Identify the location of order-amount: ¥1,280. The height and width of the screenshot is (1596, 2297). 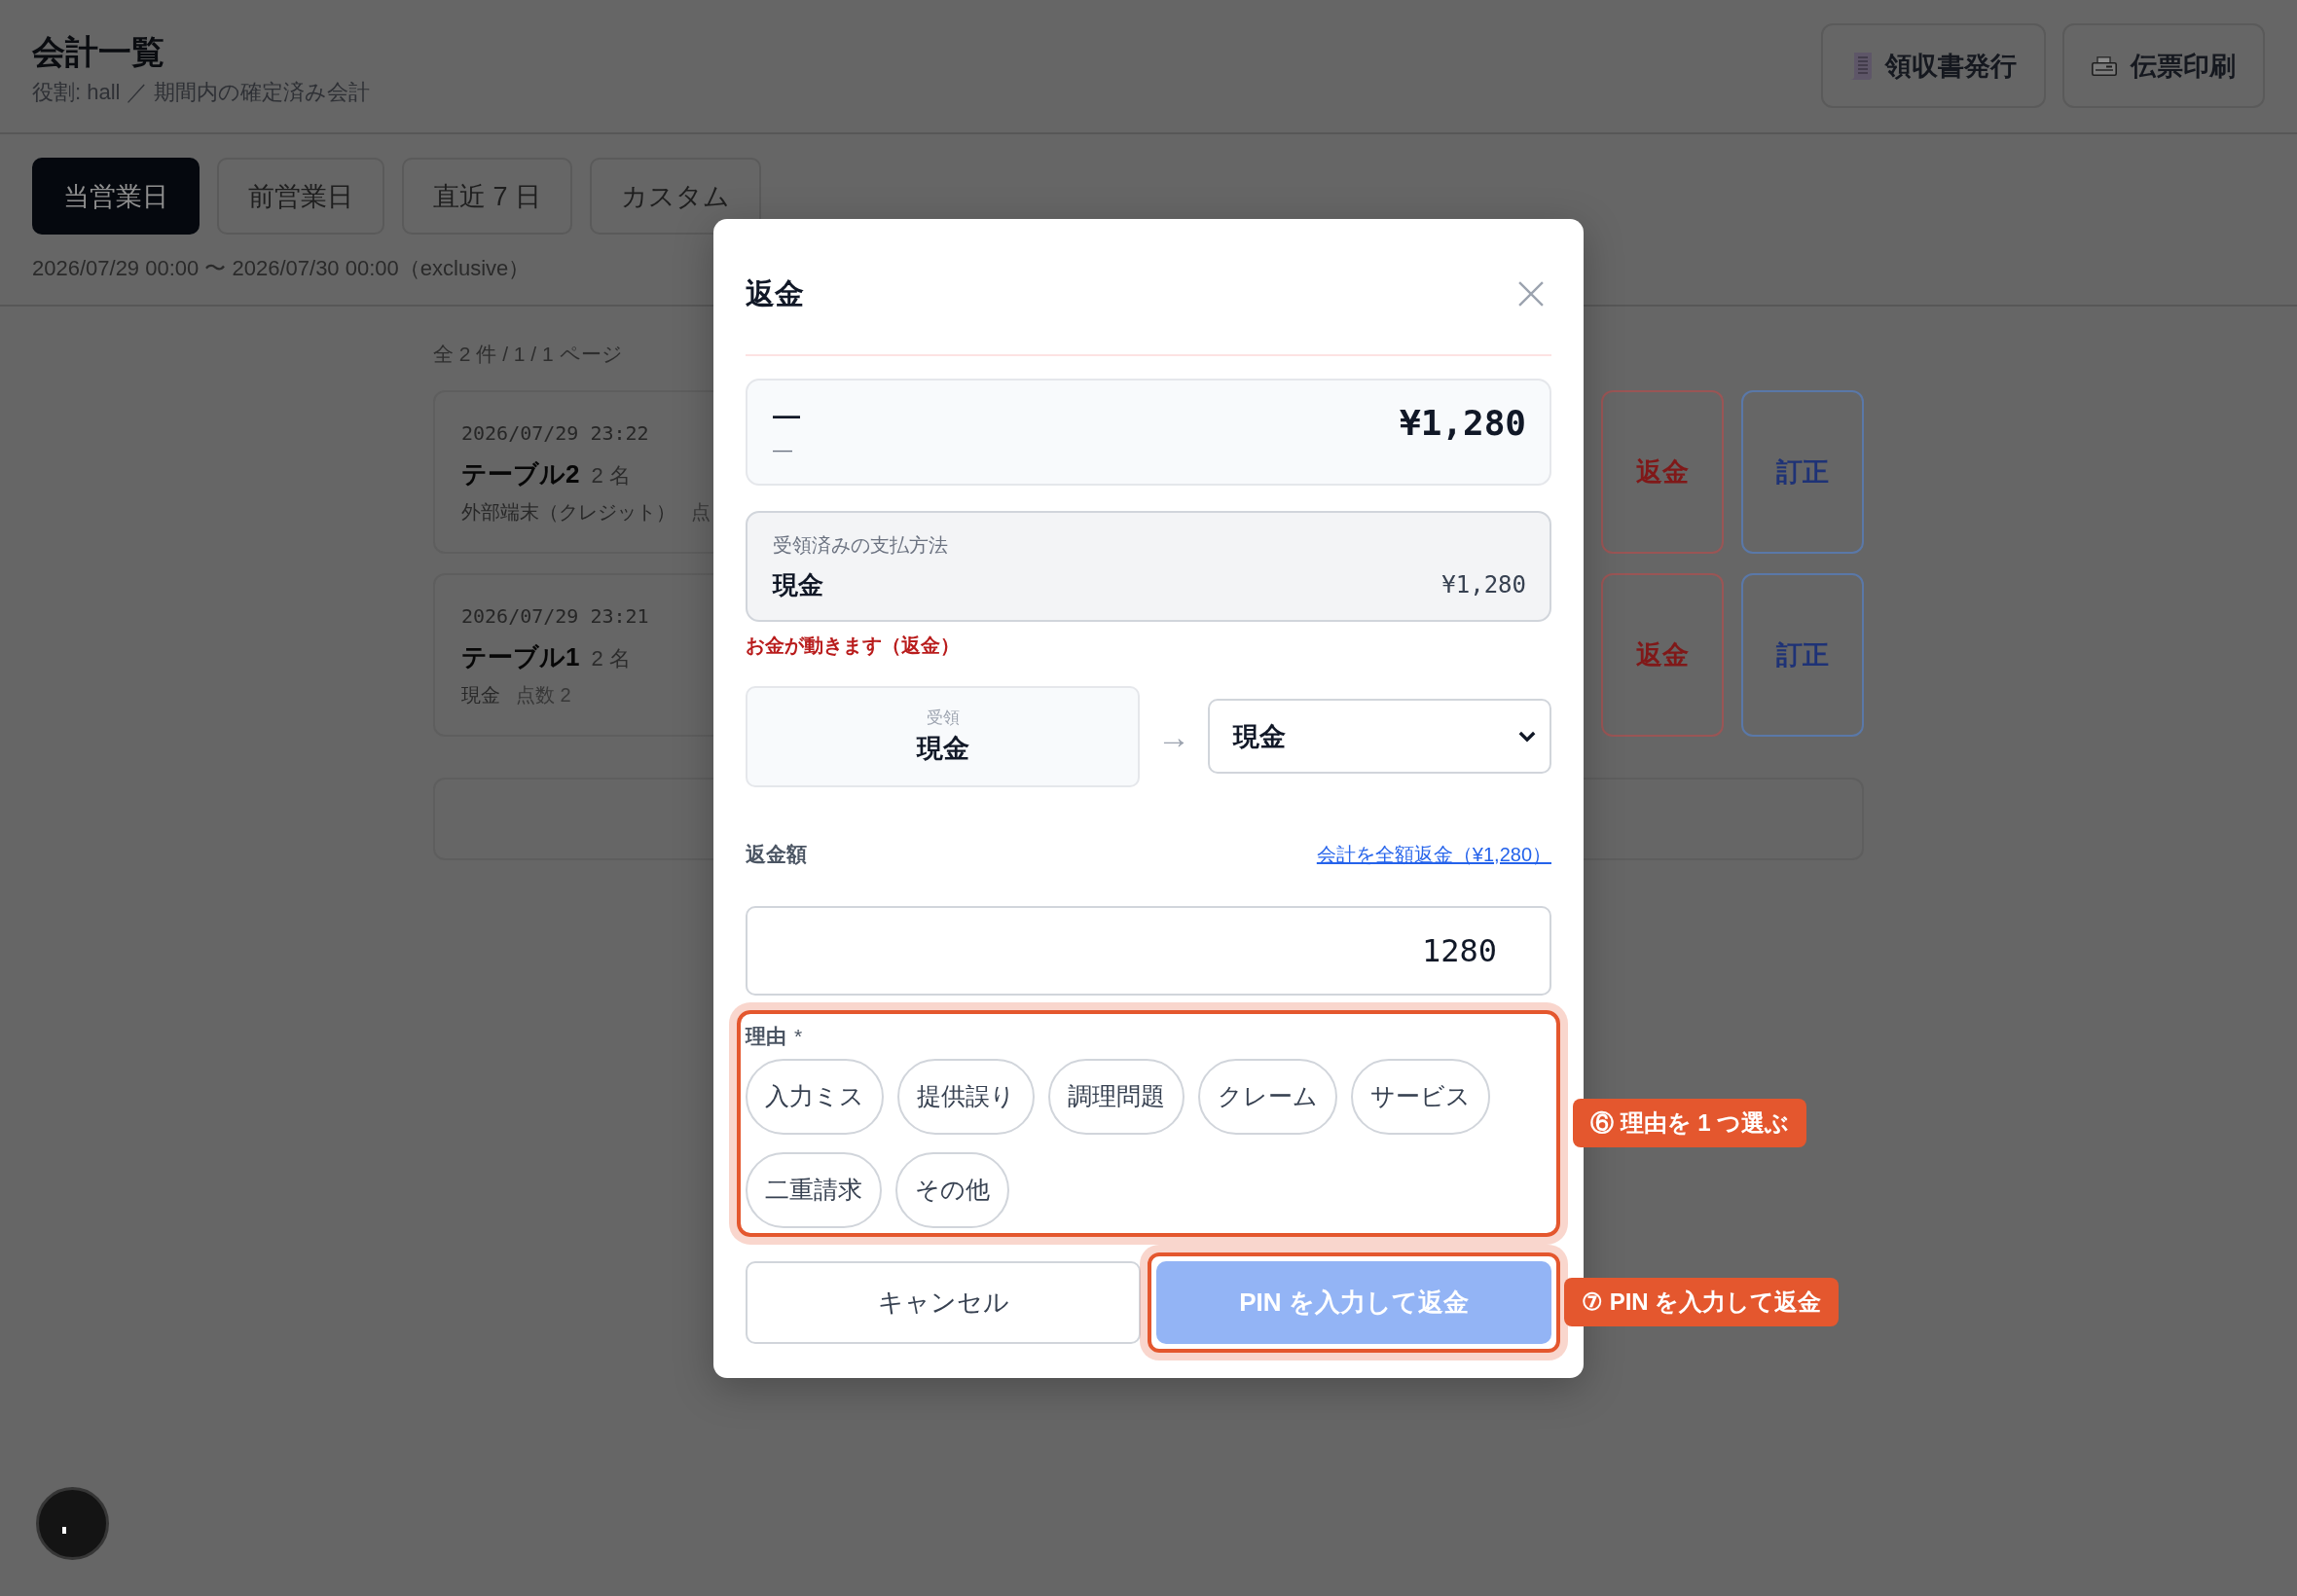
(1462, 423).